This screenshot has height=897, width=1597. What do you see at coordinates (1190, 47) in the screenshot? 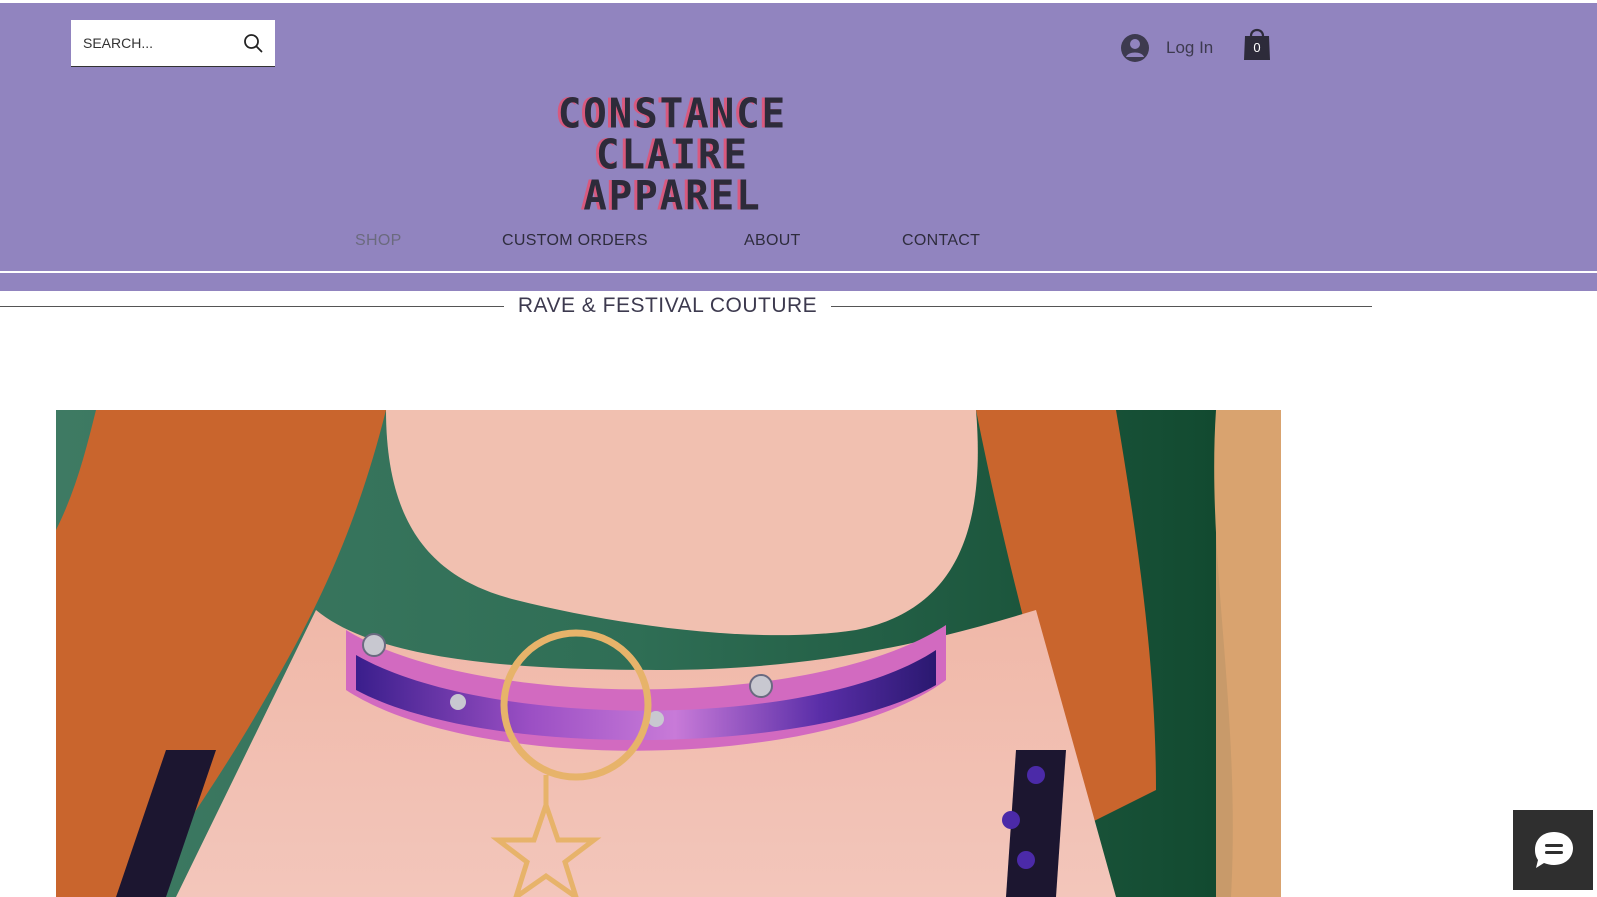
I see `login-label: Log In` at bounding box center [1190, 47].